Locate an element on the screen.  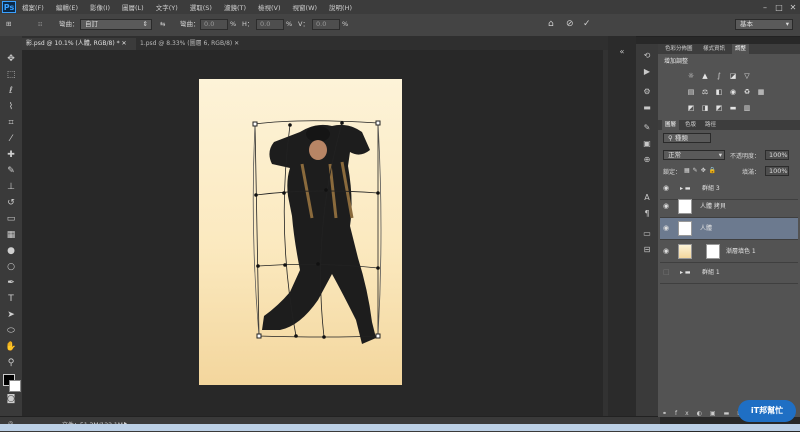
3d-panel-icon: ⚙ is located at coordinates (647, 92).